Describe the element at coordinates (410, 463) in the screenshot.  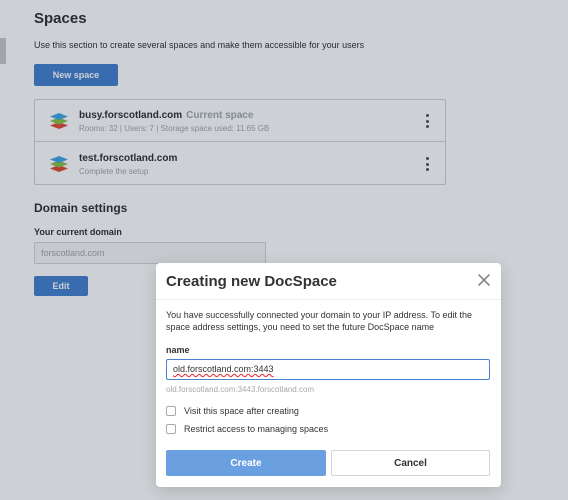
I see `cancel-button: Cancel` at that location.